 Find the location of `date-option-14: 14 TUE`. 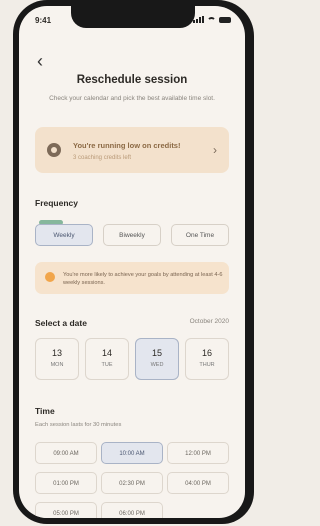

date-option-14: 14 TUE is located at coordinates (107, 359).